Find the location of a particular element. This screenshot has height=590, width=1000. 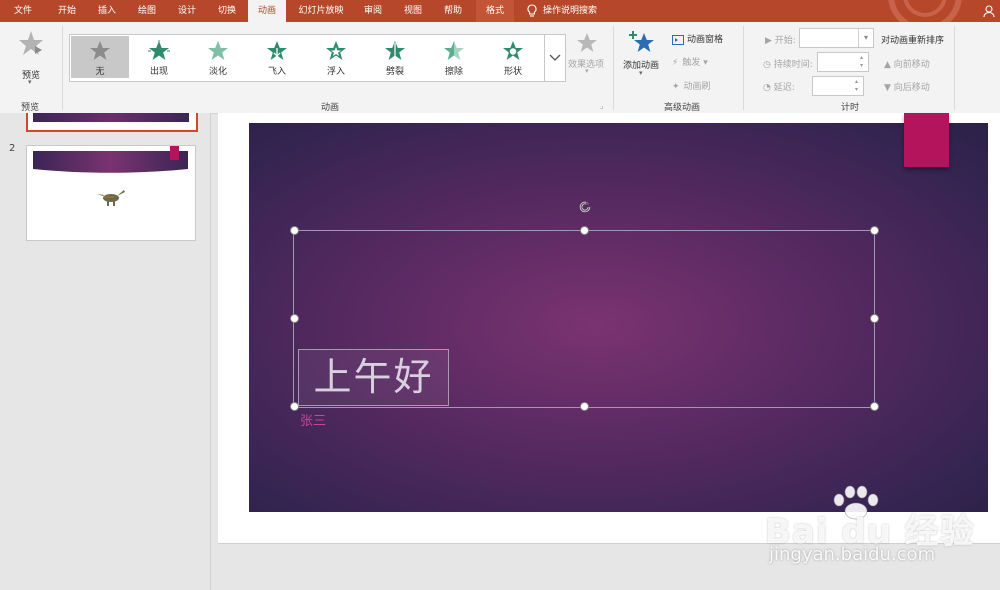

reorder-animation-label: 对动画重新排序 is located at coordinates (913, 41).